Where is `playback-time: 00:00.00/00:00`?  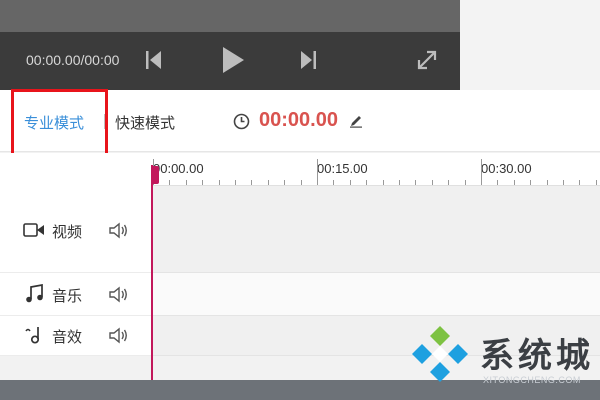 playback-time: 00:00.00/00:00 is located at coordinates (73, 60).